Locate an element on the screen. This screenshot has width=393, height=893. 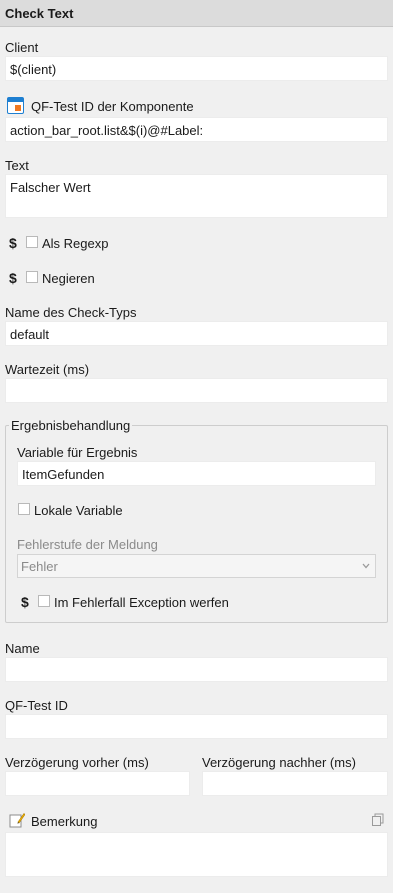
negate-checkbox is located at coordinates (32, 277).